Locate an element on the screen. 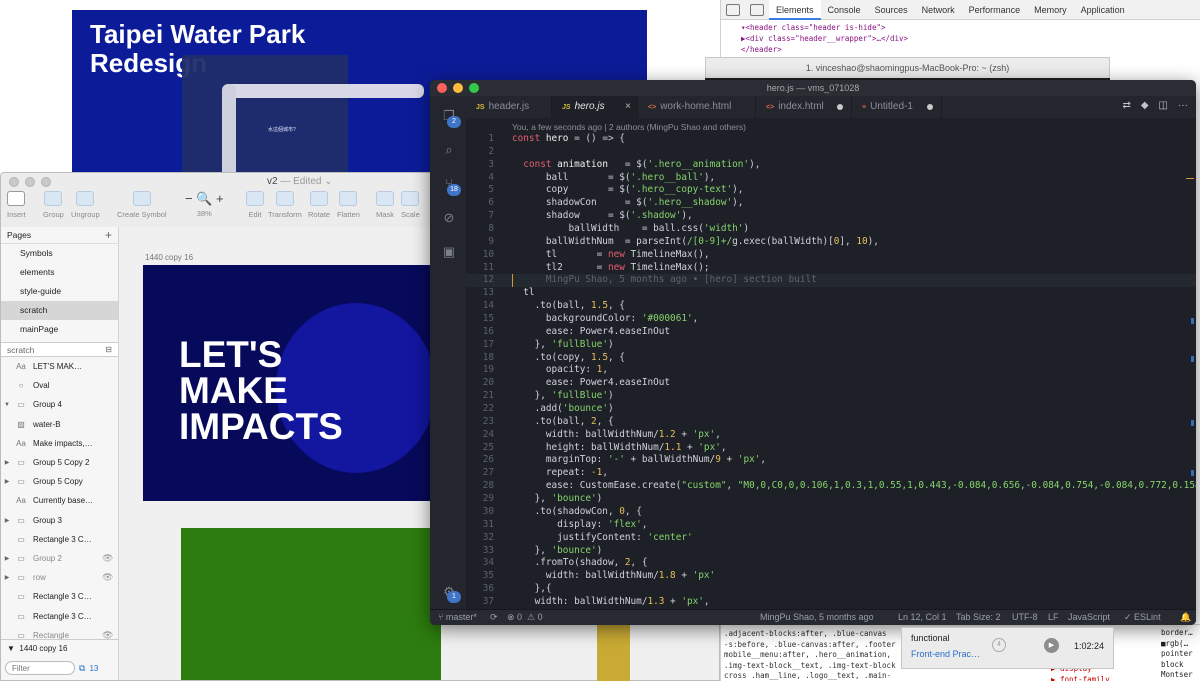 The image size is (1200, 681). page-item: scratch is located at coordinates (59, 310).